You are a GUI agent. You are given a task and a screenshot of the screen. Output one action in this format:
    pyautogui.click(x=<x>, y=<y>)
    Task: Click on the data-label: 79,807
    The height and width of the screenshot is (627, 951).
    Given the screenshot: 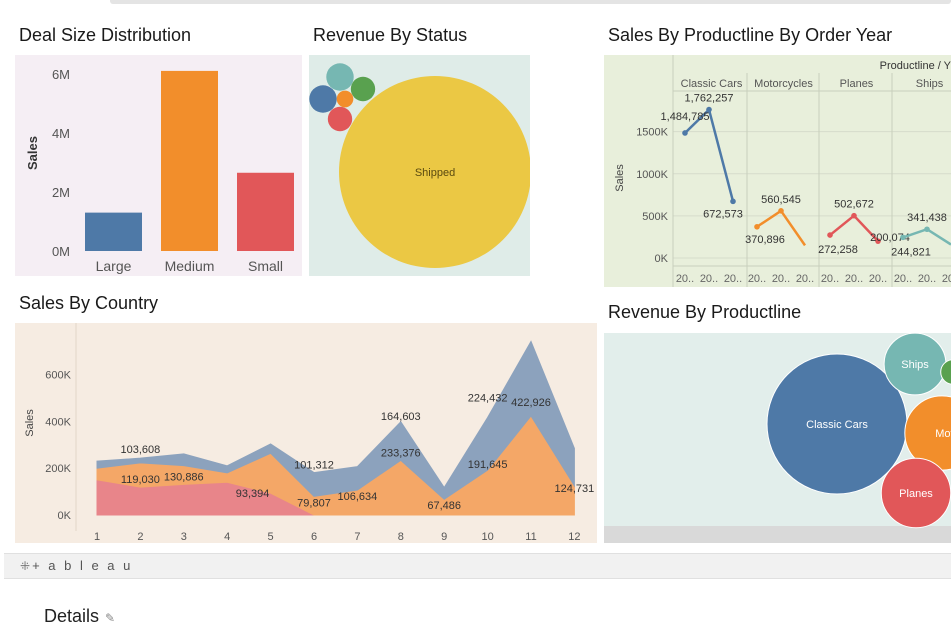 What is the action you would take?
    pyautogui.click(x=314, y=503)
    